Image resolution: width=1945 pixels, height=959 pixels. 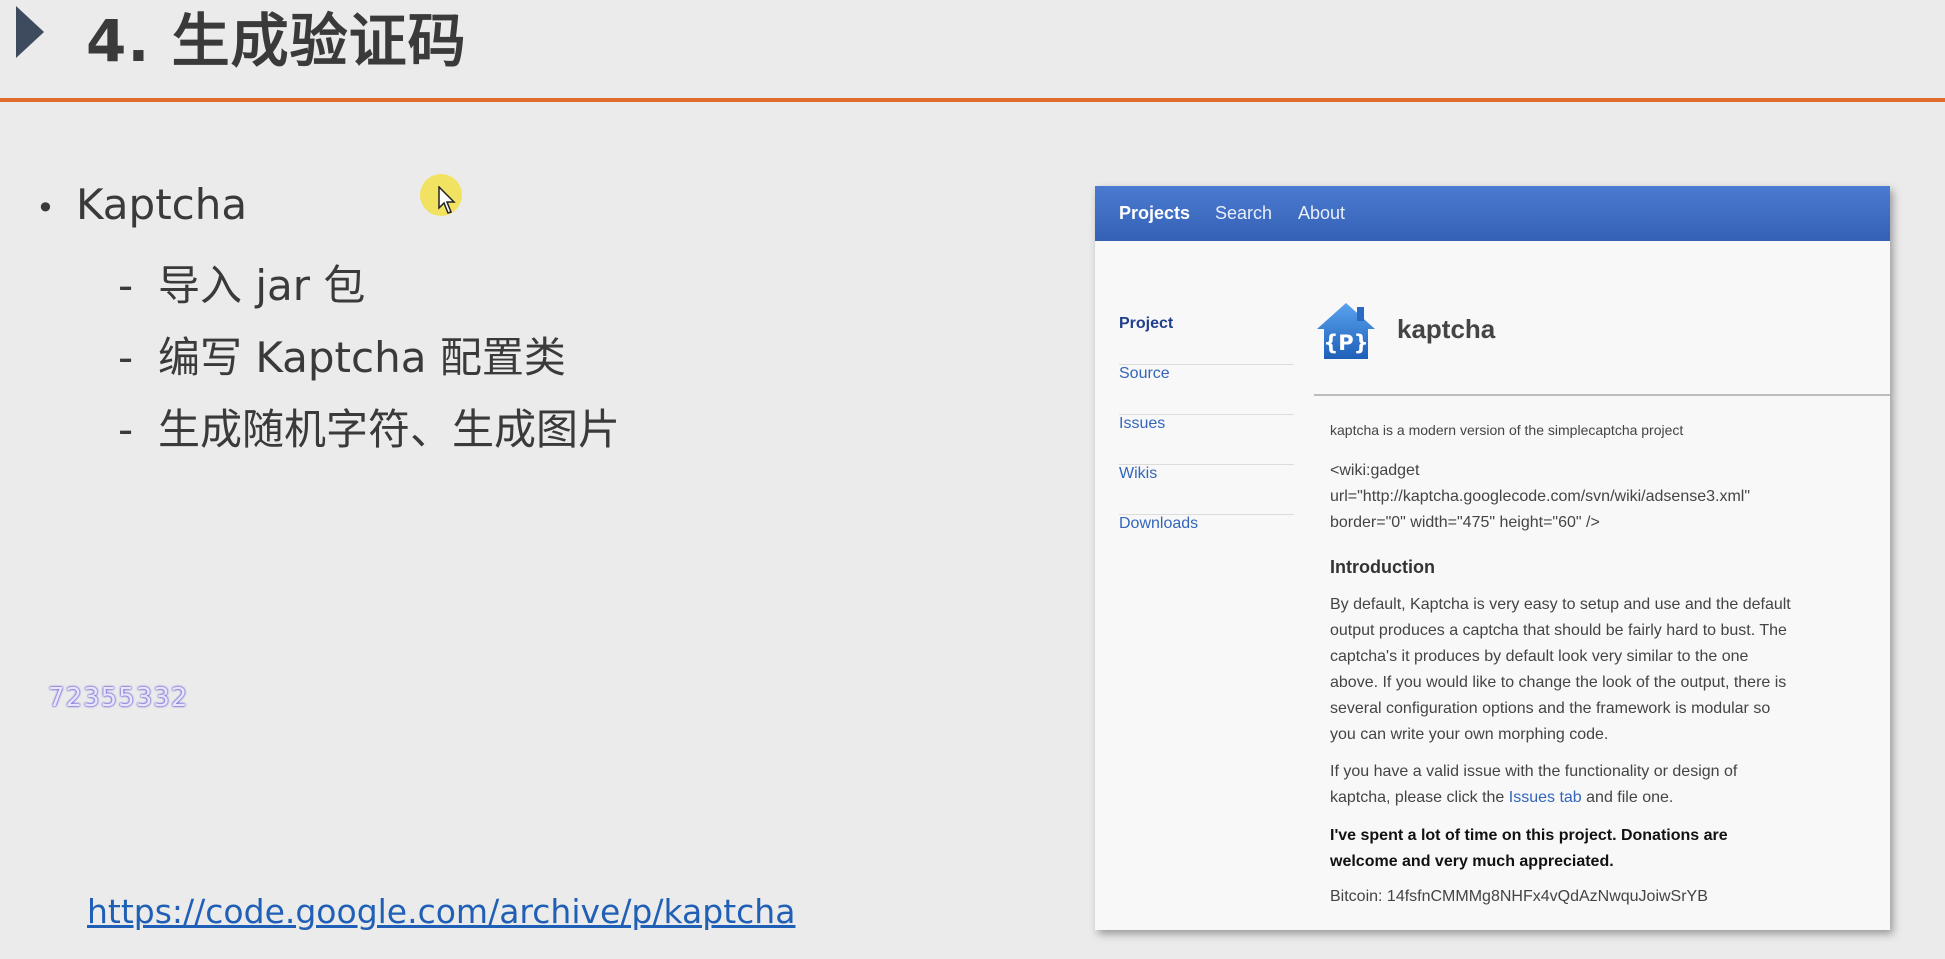 What do you see at coordinates (1206, 440) in the screenshot?
I see `sidebar-item-issues: Issues` at bounding box center [1206, 440].